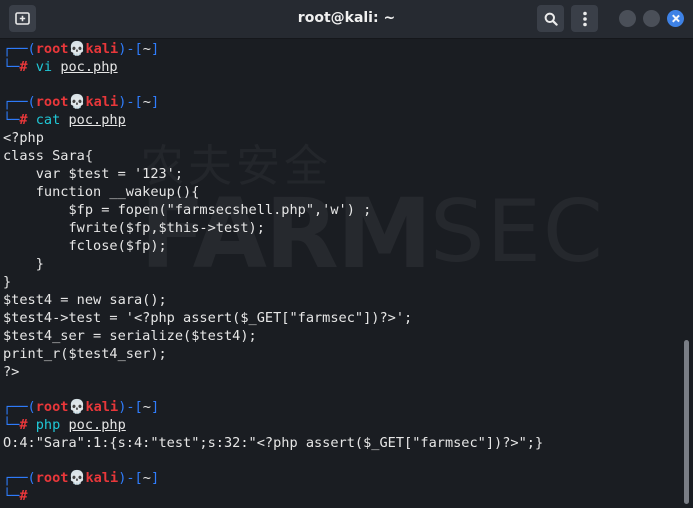 The width and height of the screenshot is (693, 508). What do you see at coordinates (11, 372) in the screenshot?
I see `output-line: ?>` at bounding box center [11, 372].